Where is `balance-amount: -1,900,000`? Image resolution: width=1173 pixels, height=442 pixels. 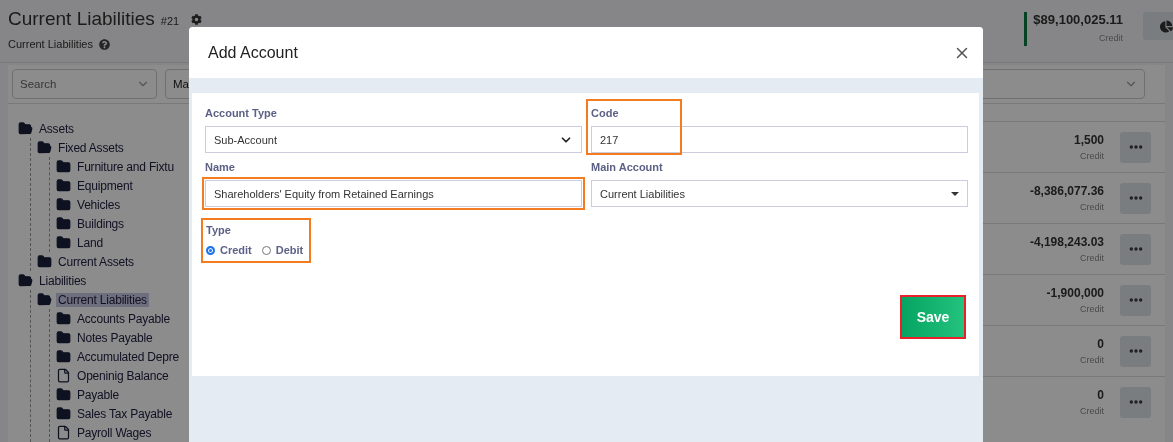 balance-amount: -1,900,000 is located at coordinates (1075, 293).